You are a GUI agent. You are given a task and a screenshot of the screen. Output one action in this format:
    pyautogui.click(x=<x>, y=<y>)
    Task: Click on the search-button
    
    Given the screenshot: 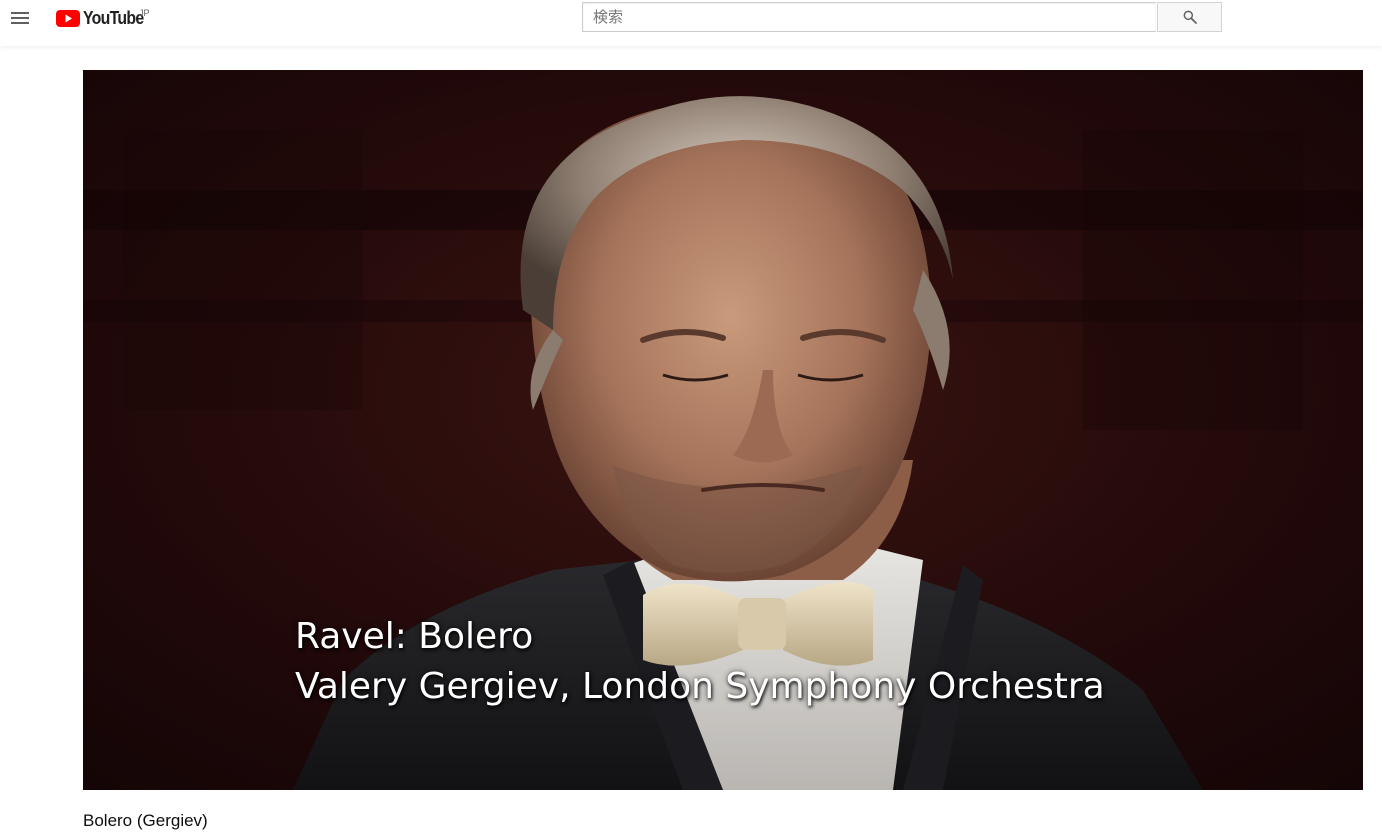 What is the action you would take?
    pyautogui.click(x=1189, y=17)
    